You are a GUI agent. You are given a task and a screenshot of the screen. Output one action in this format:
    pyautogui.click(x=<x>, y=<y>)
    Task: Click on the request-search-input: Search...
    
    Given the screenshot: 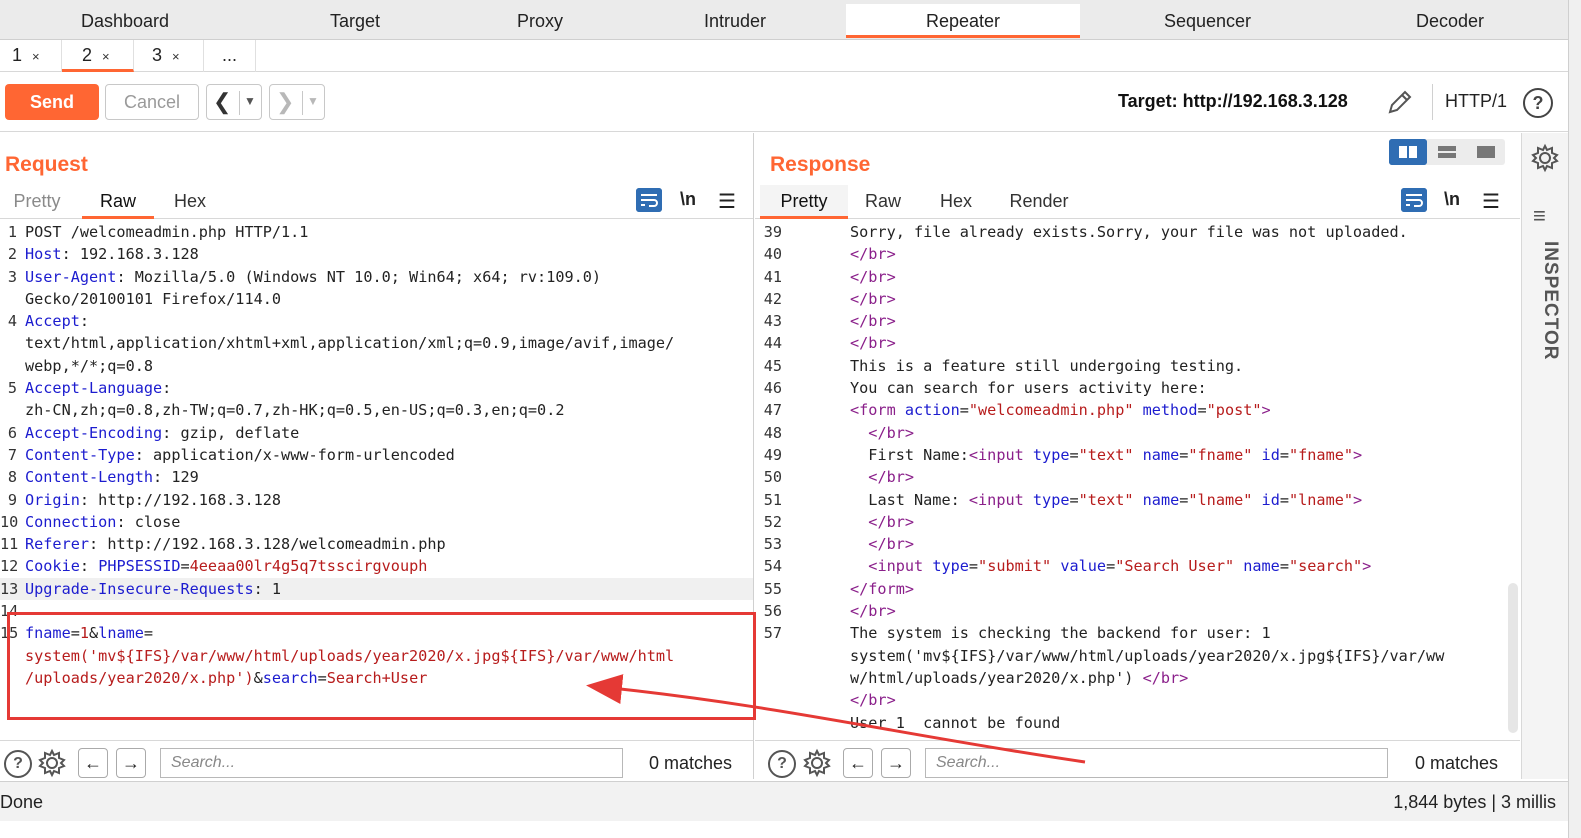 What is the action you would take?
    pyautogui.click(x=391, y=763)
    